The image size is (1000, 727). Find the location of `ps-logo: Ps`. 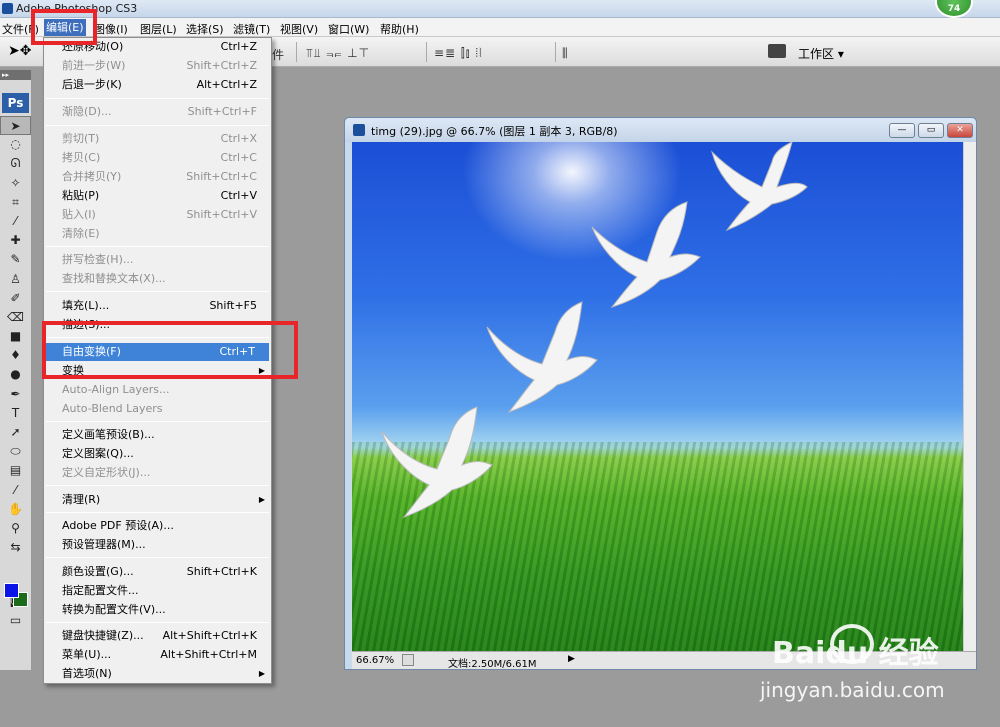

ps-logo: Ps is located at coordinates (15, 103).